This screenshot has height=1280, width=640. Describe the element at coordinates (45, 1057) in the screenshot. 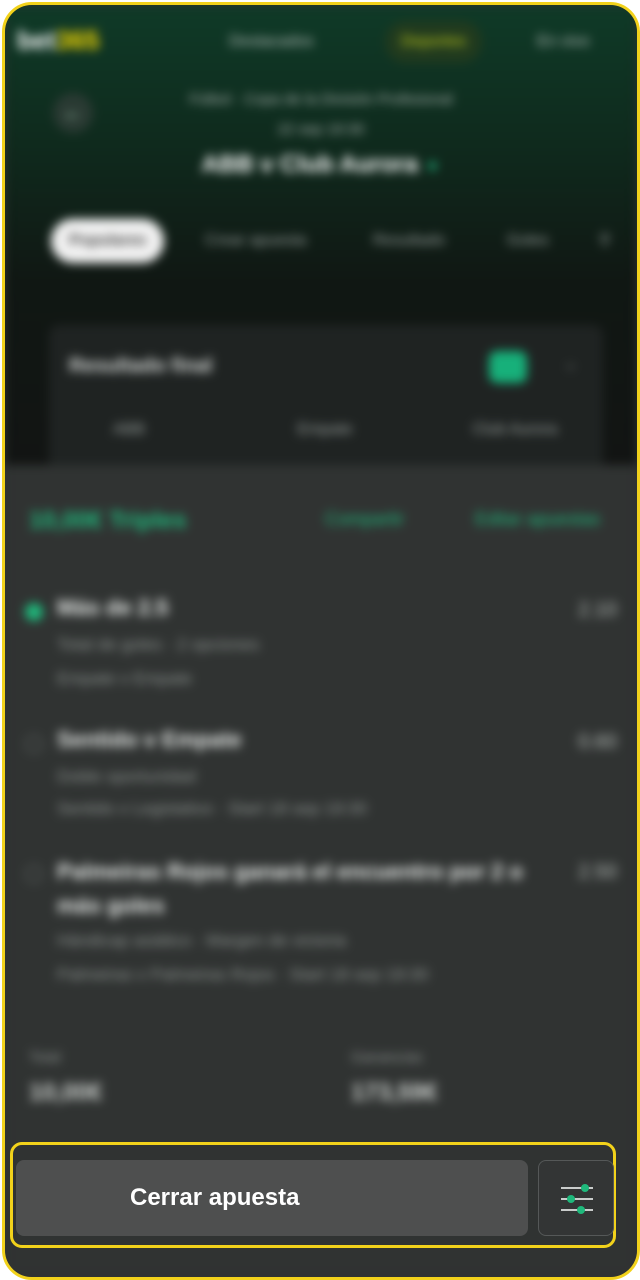

I see `stake-label: Total` at that location.